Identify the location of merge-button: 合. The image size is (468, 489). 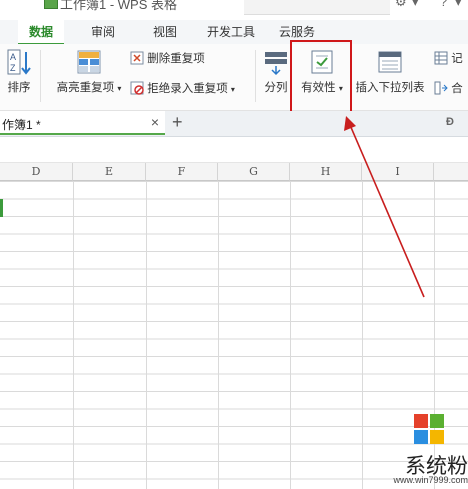
(448, 88).